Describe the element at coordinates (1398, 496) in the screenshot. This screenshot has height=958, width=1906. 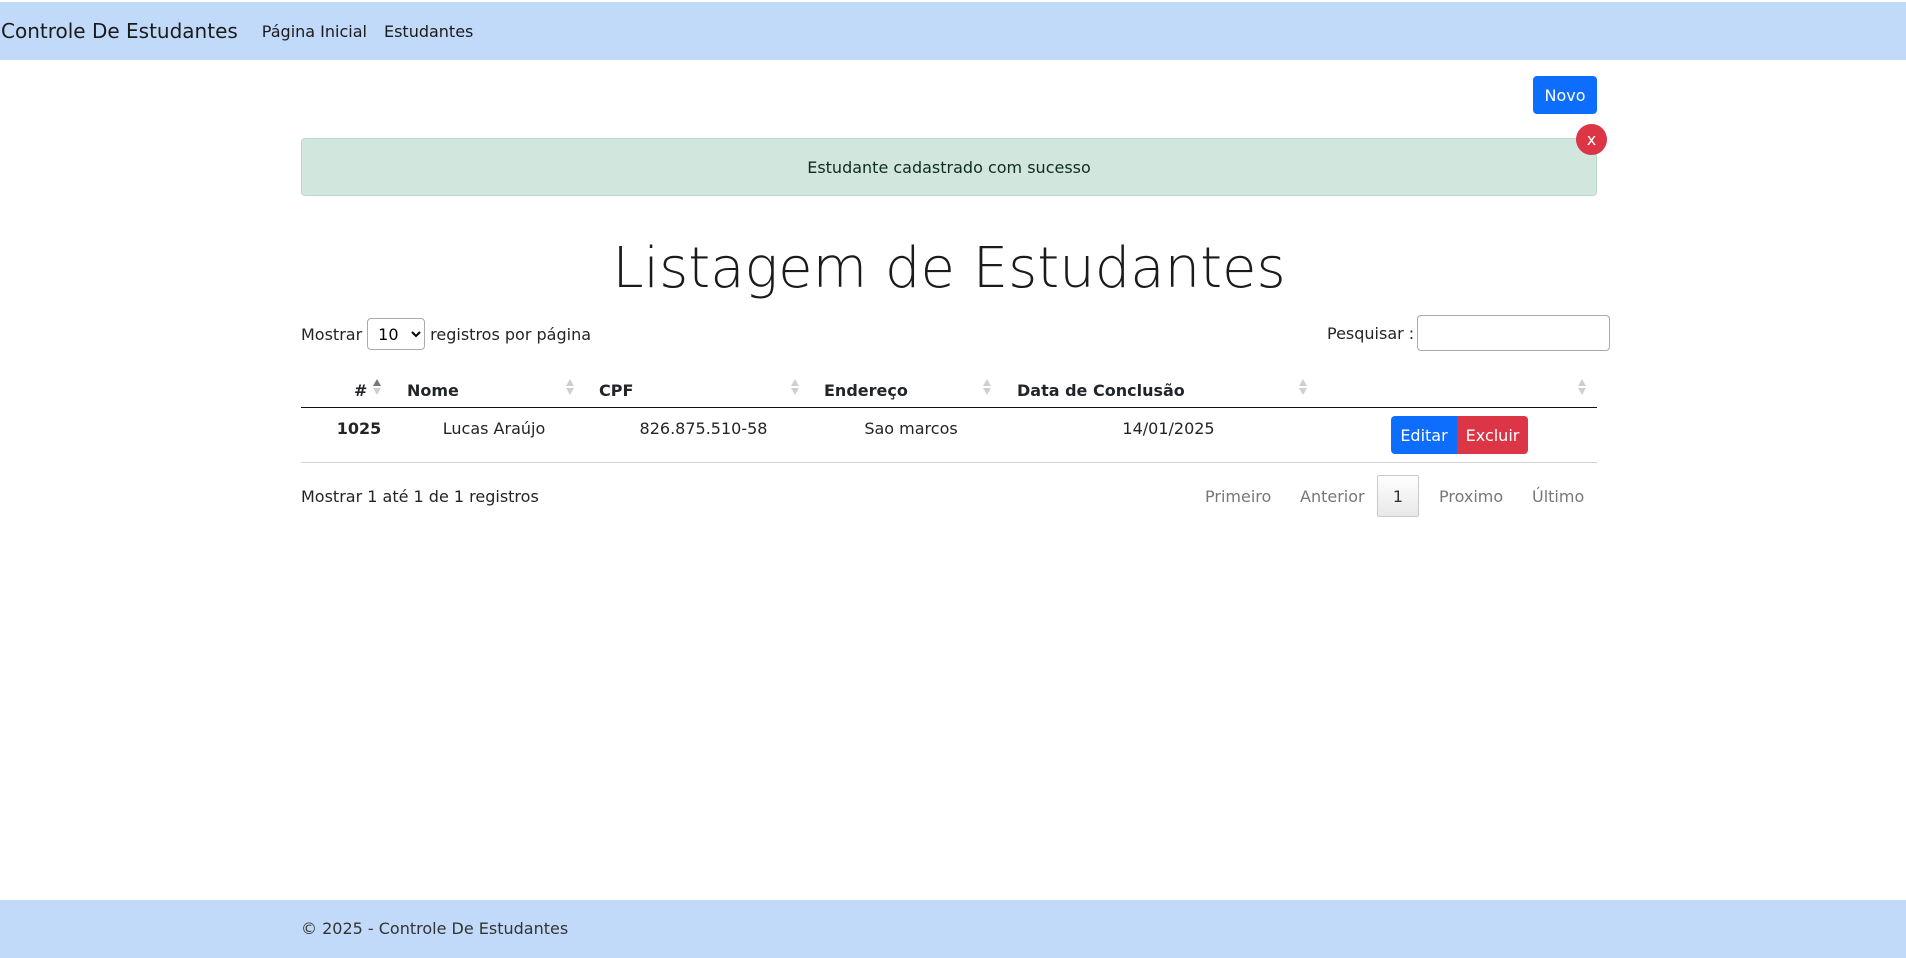
I see `pagination-current-page: 1` at that location.